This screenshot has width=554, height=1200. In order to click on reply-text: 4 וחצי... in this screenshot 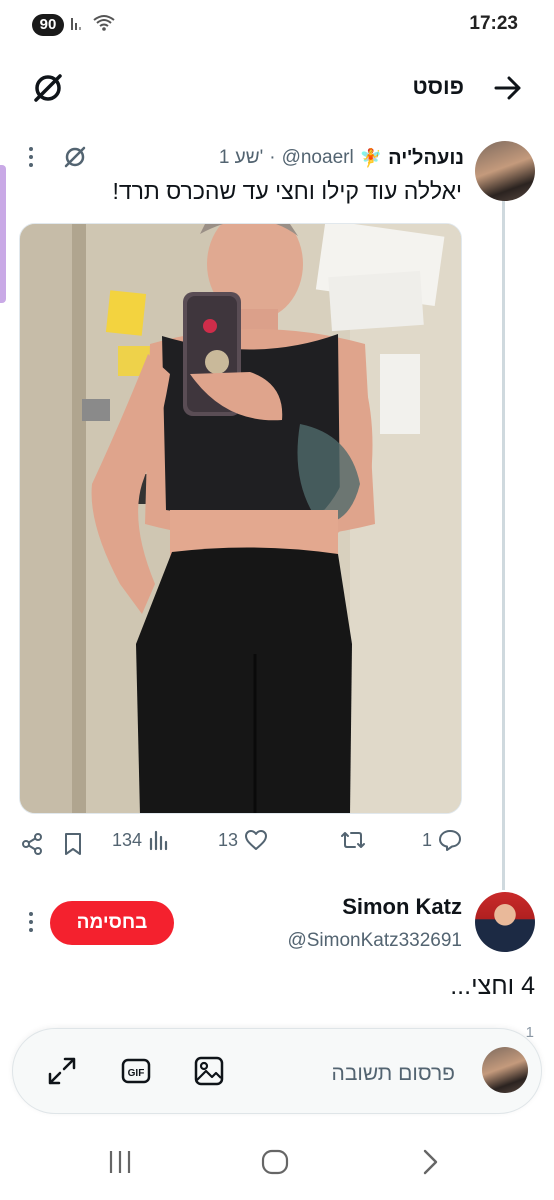, I will do `click(492, 986)`.